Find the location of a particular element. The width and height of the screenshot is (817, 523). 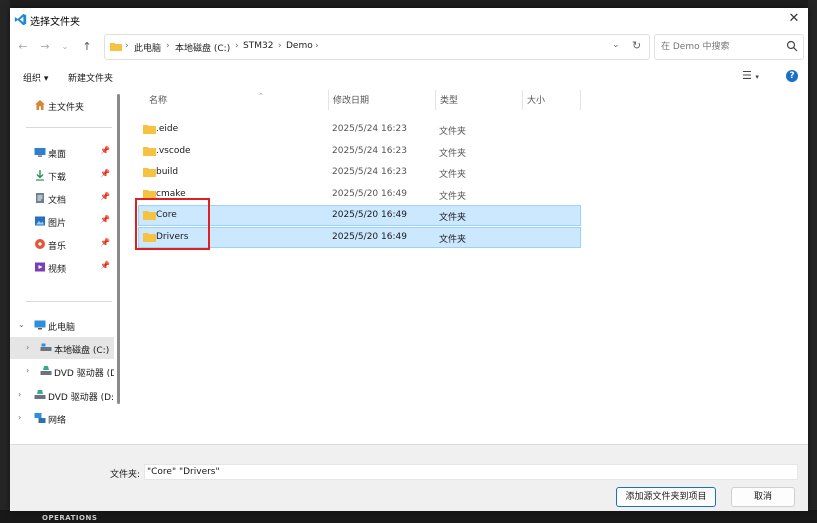

annotation-highlight-box is located at coordinates (172, 224).